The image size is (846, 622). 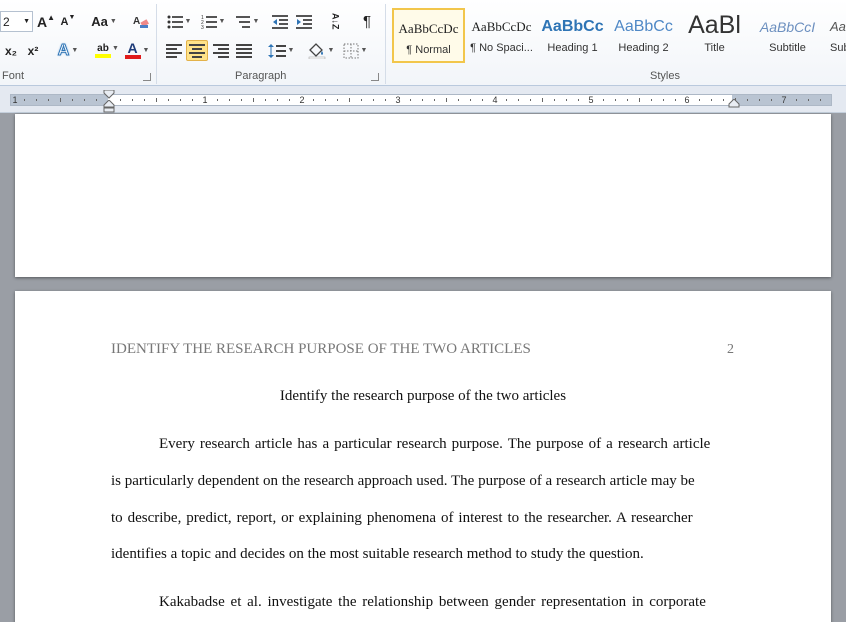 I want to click on align-right-button, so click(x=221, y=50).